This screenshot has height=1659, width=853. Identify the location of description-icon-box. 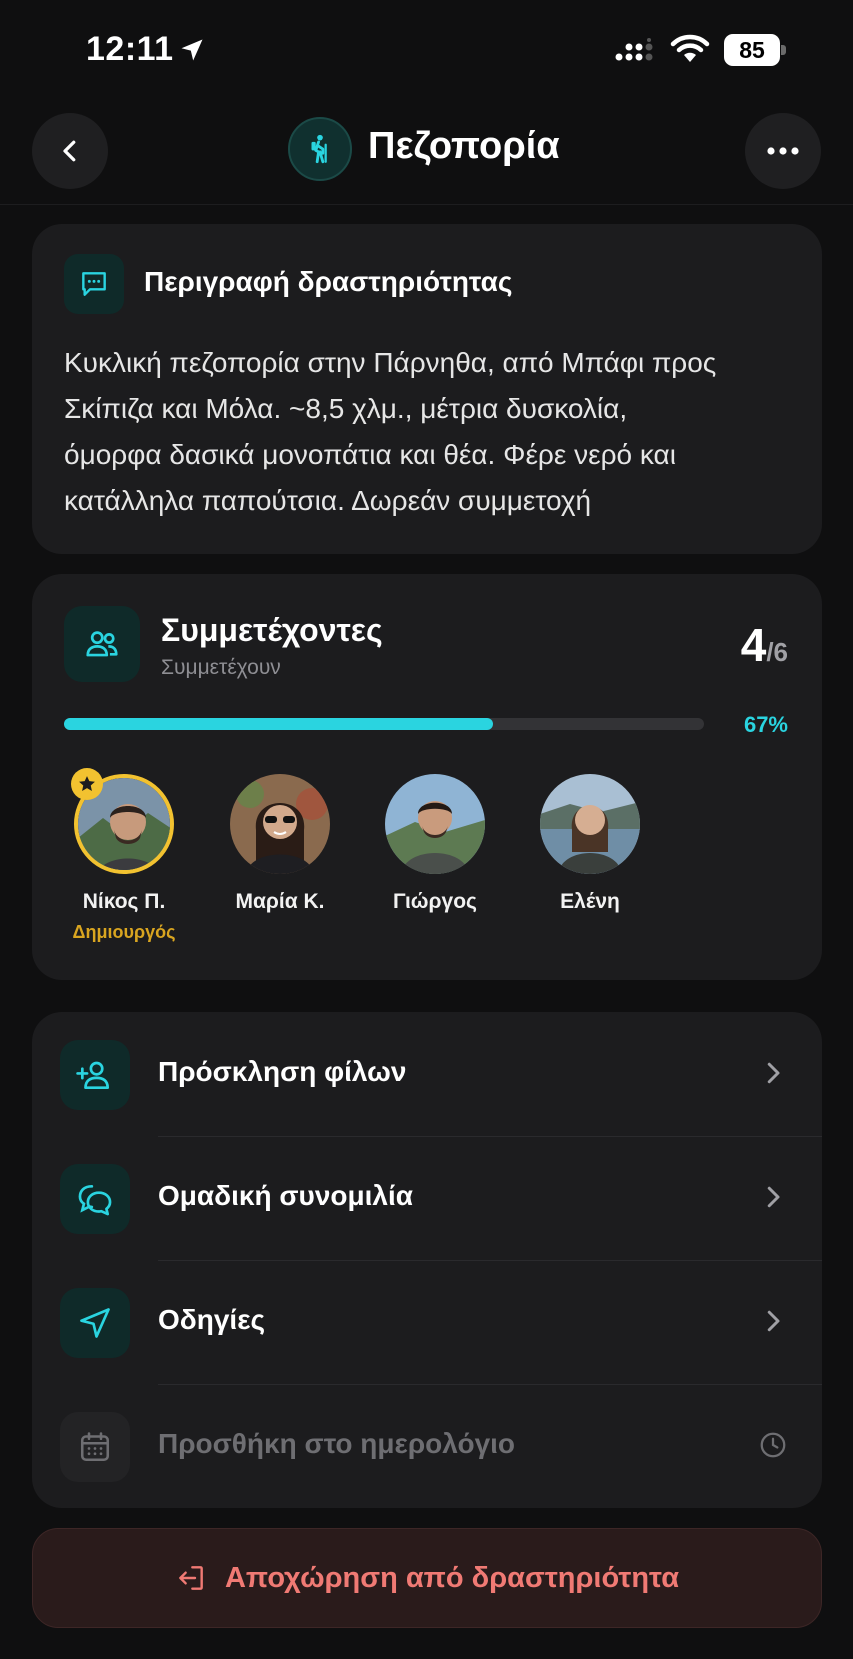
(94, 284).